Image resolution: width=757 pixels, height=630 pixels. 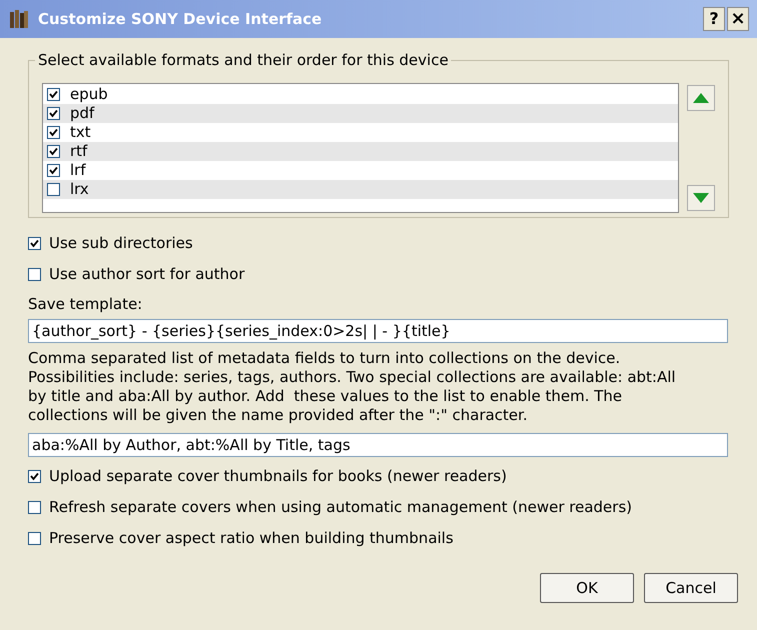 I want to click on format-item: pdf, so click(x=360, y=113).